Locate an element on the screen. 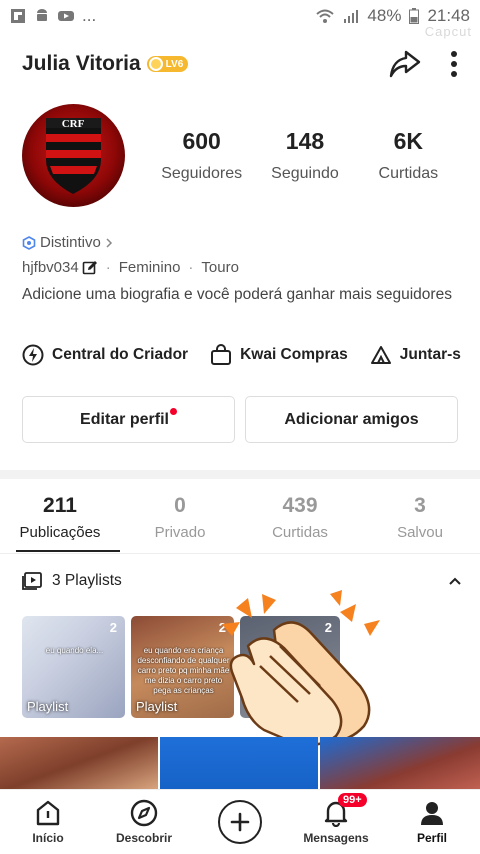 The height and width of the screenshot is (854, 480). shortcut-creator-center: Central do Criador is located at coordinates (105, 355).